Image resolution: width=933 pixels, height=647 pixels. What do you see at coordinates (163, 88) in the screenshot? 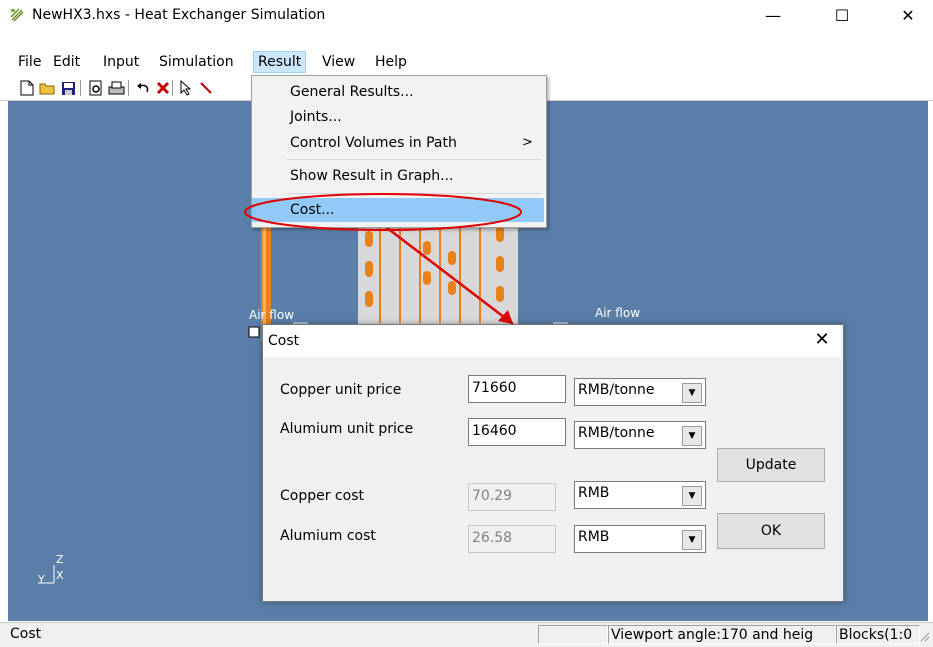
I see `delete-icon` at bounding box center [163, 88].